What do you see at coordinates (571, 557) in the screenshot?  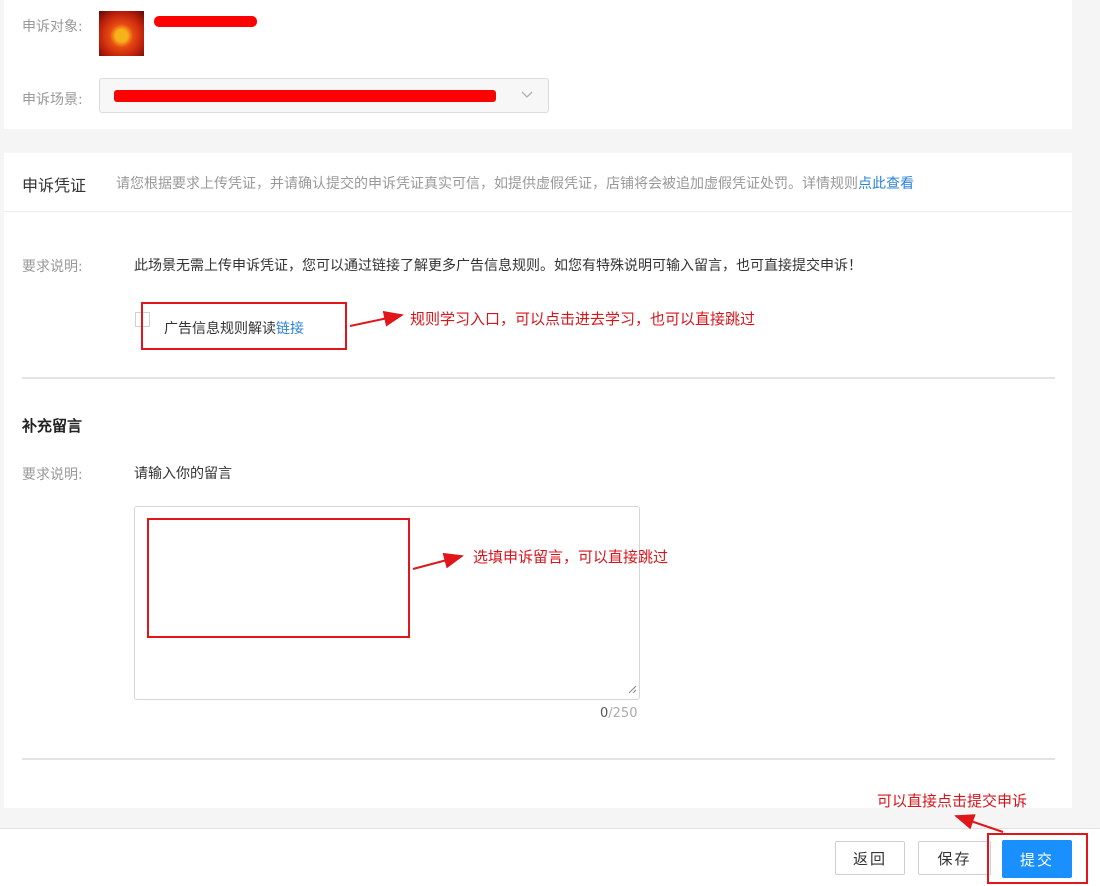 I see `annotation-message: 选填申诉留言，可以直接跳过` at bounding box center [571, 557].